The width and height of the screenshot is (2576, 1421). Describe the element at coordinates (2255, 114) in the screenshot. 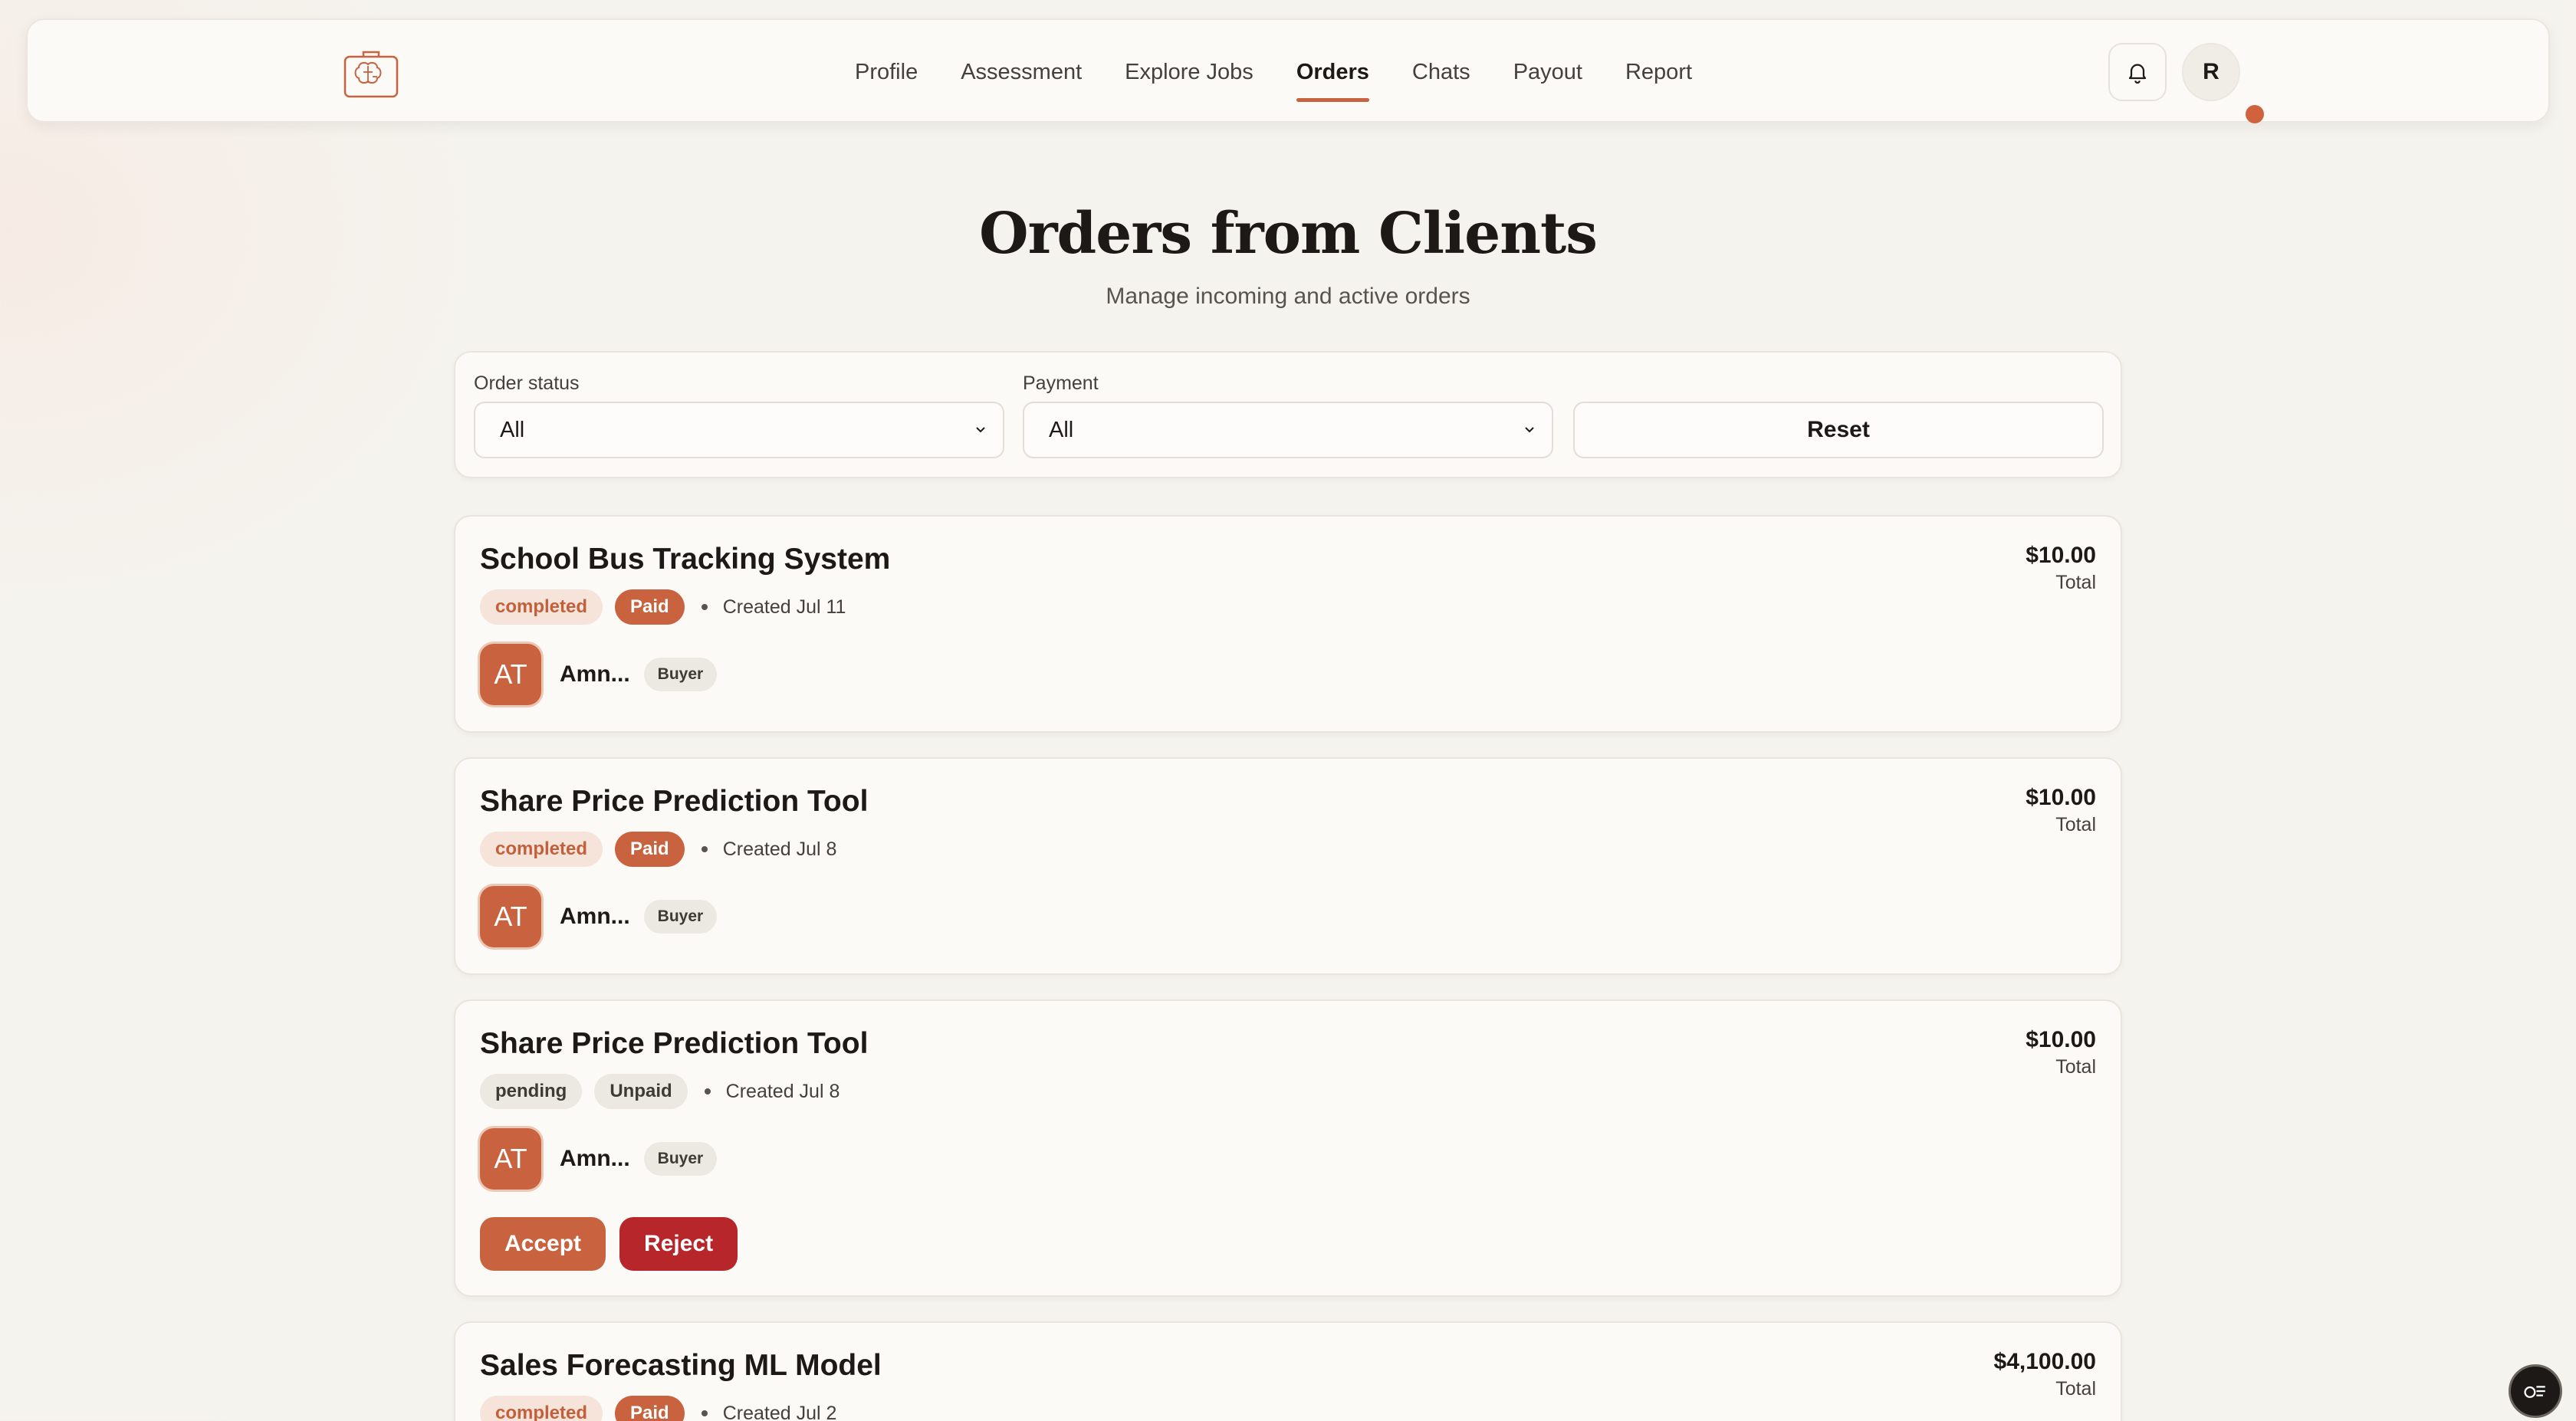

I see `status-dot` at that location.